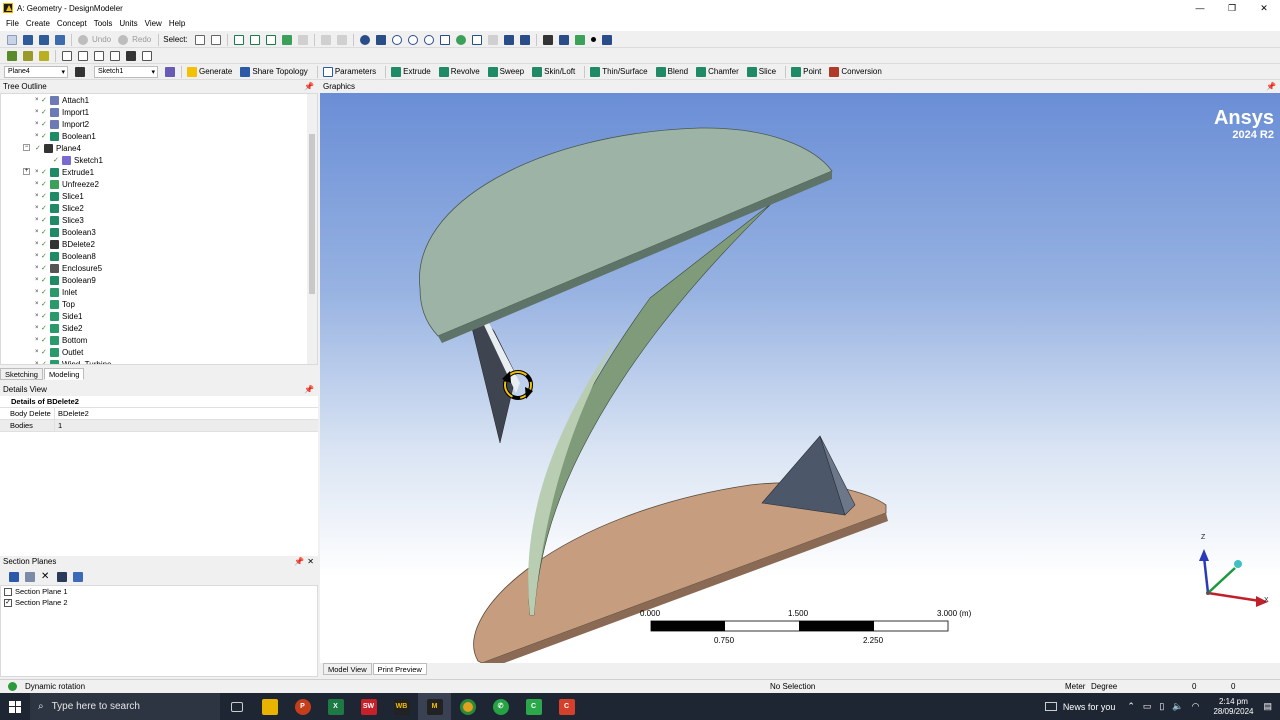 This screenshot has width=1280, height=720. Describe the element at coordinates (854, 71) in the screenshot. I see `conversion-button: Conversion` at that location.